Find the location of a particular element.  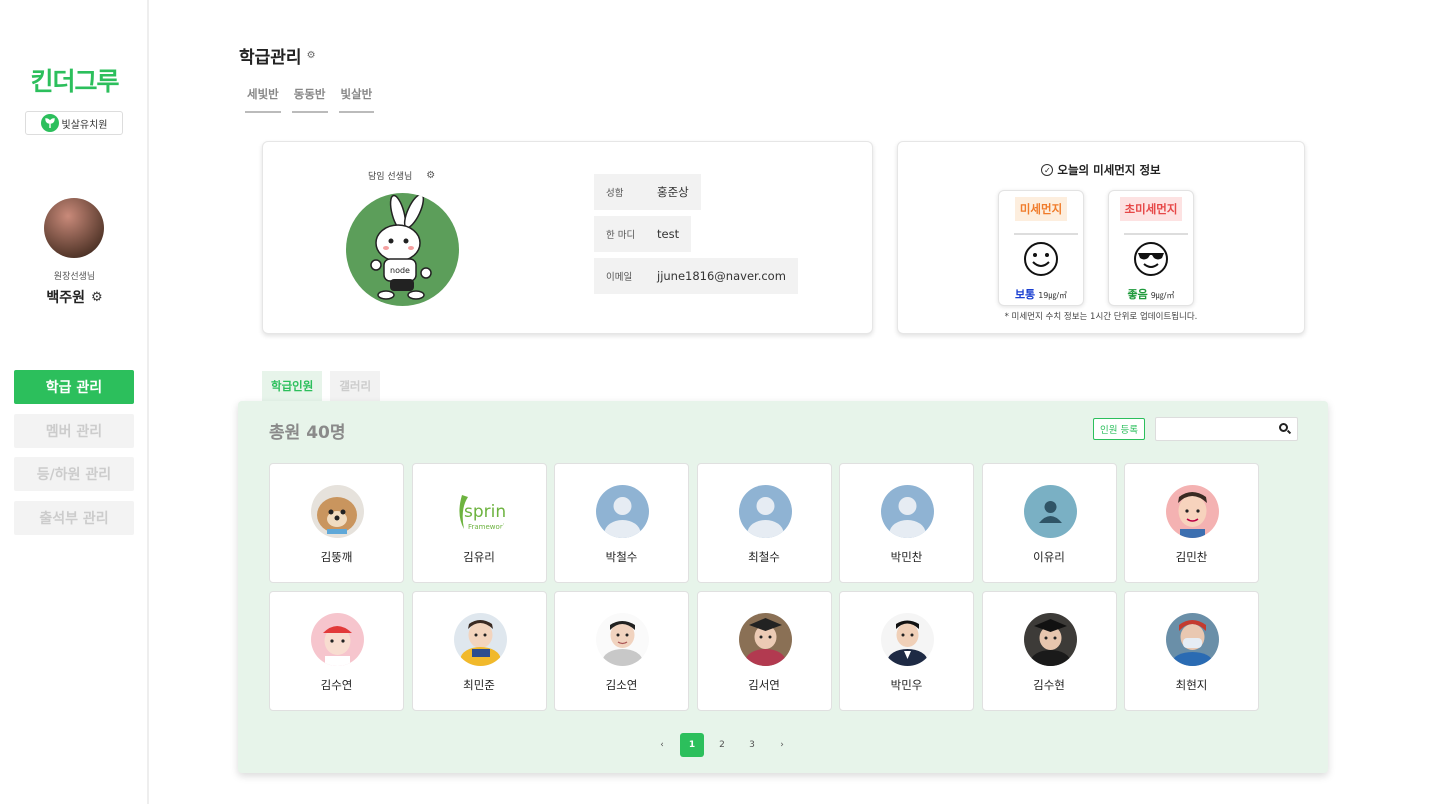

member-card: 최민준 is located at coordinates (479, 651).